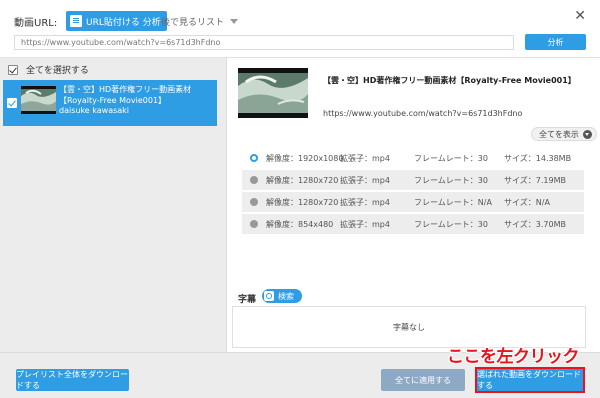  I want to click on format-framerate: フレームレート：N/A, so click(453, 202).